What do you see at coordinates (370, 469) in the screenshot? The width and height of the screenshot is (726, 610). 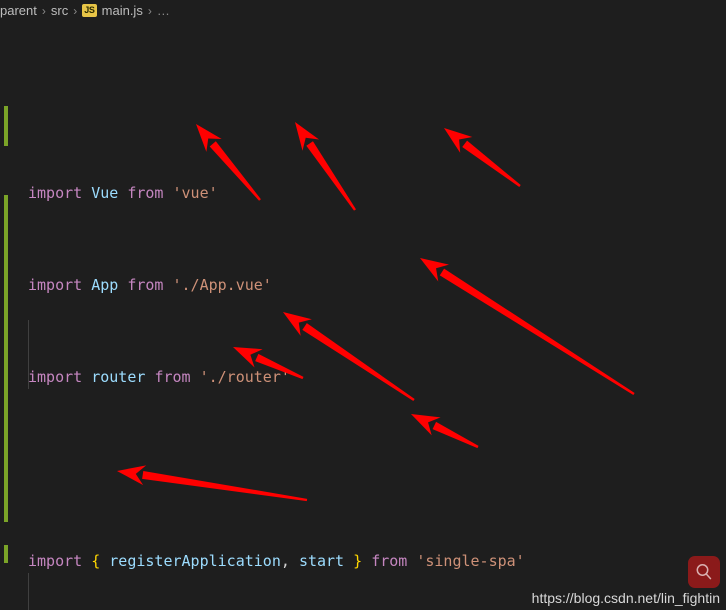 I see `code-line-empty` at bounding box center [370, 469].